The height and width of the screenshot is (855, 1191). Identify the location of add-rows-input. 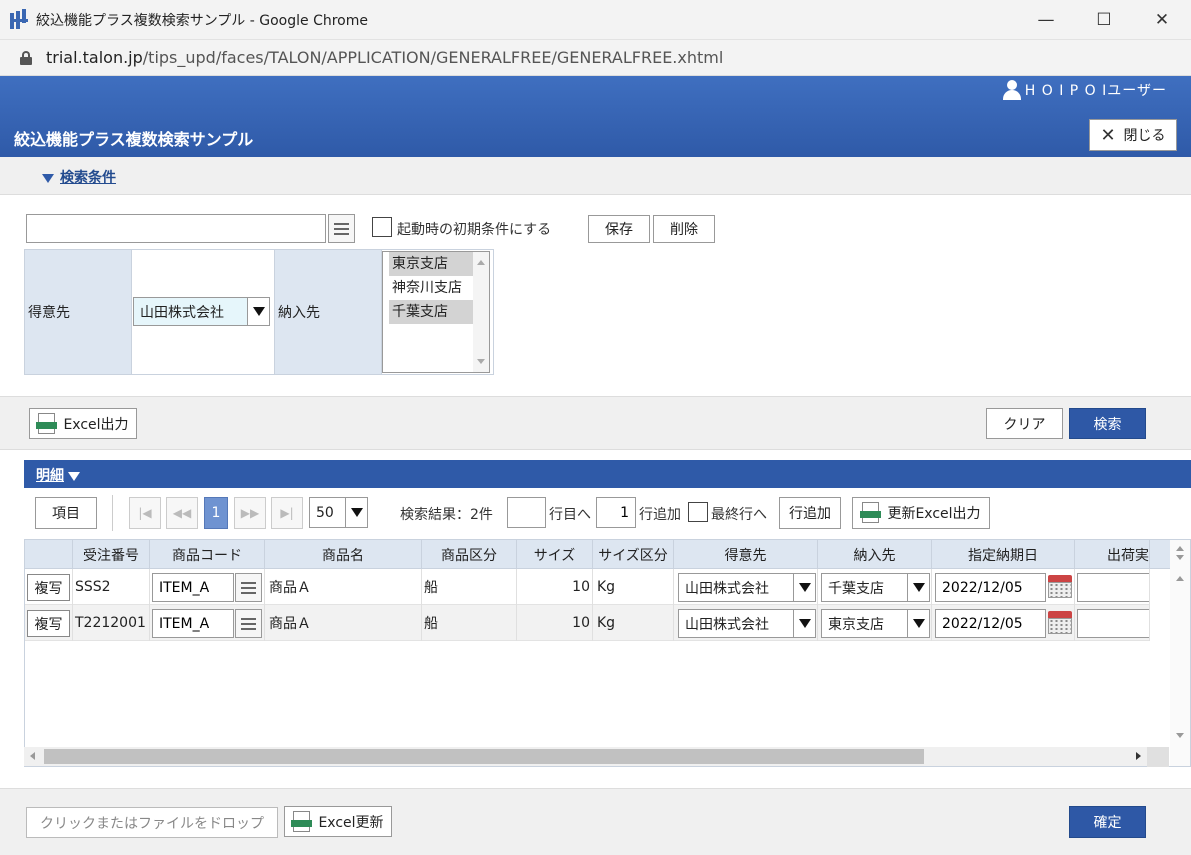
(616, 512).